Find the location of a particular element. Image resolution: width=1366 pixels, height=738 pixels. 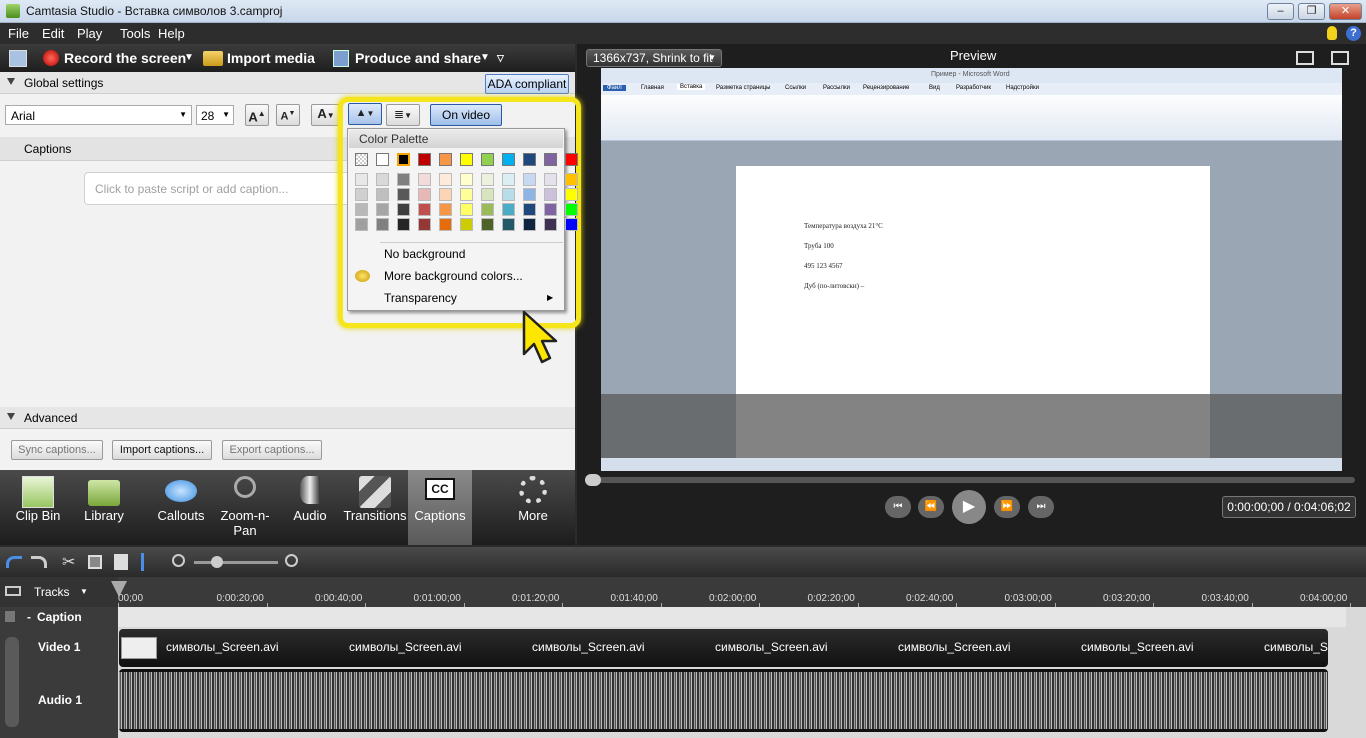

ada-compliant-button: ADA compliant is located at coordinates (527, 84).